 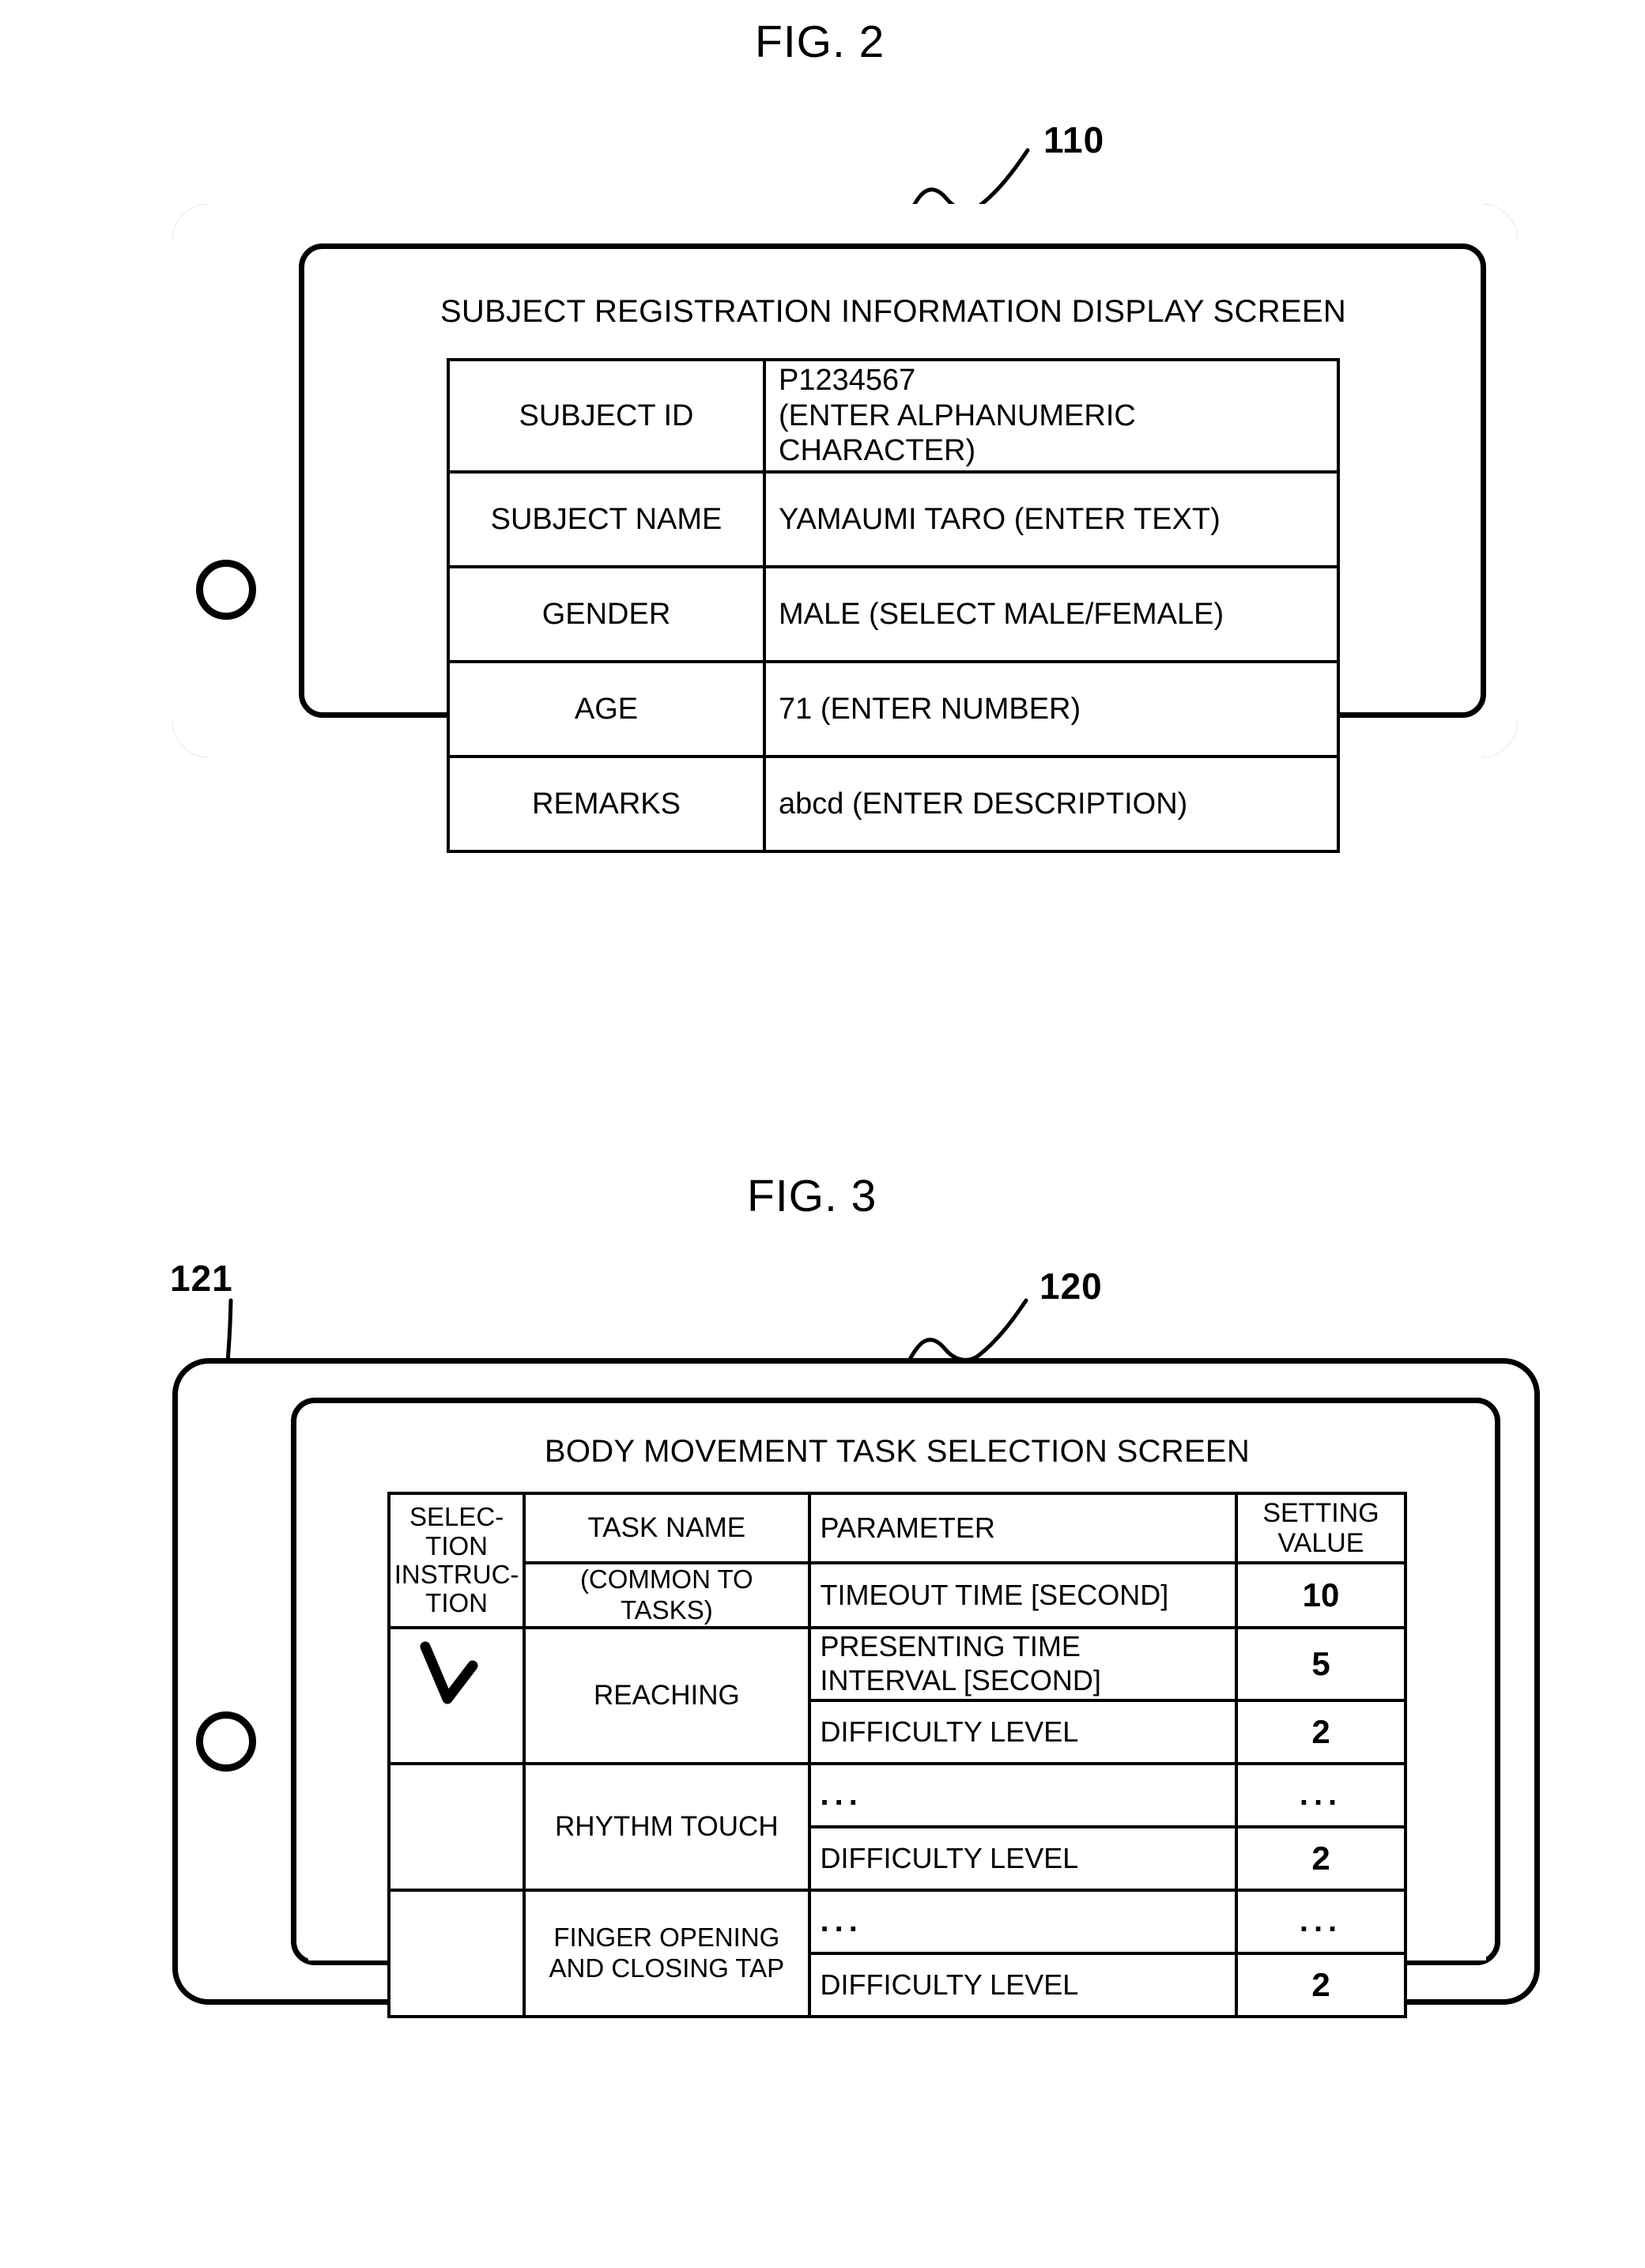 What do you see at coordinates (1051, 519) in the screenshot?
I see `row-value-subject-name: YAMAUMI TARO (ENTER TEXT)` at bounding box center [1051, 519].